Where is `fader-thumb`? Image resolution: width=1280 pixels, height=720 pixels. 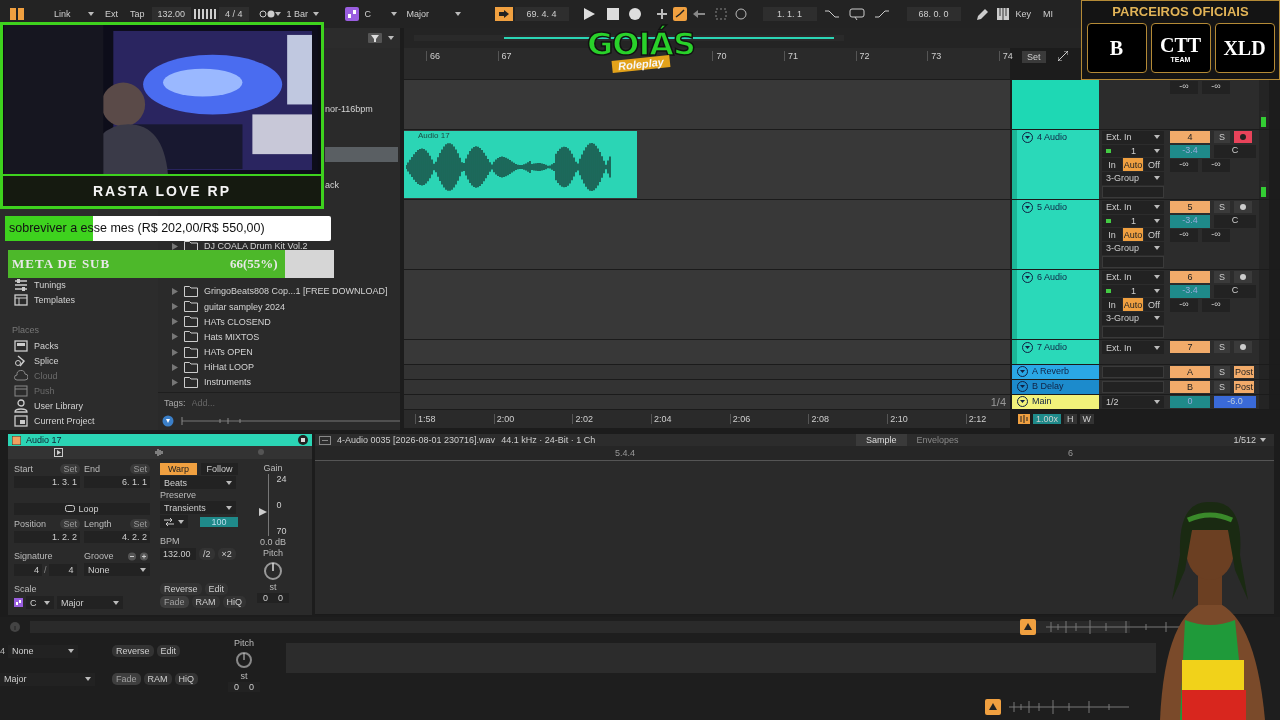 fader-thumb is located at coordinates (263, 511).